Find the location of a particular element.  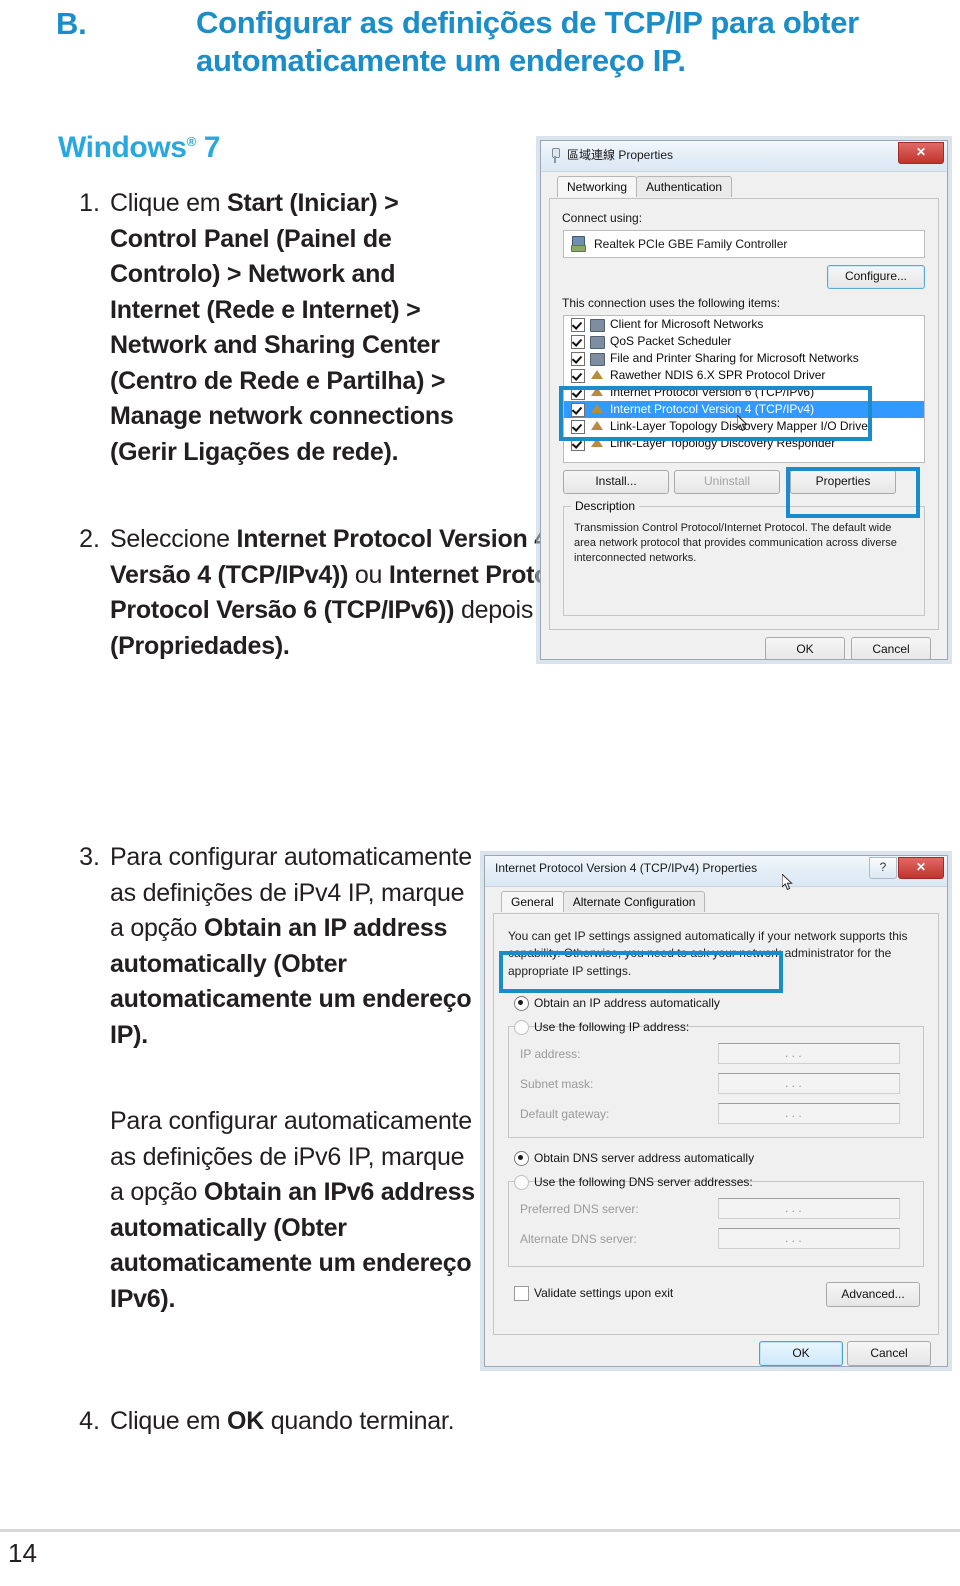

list-item: Rawether NDIS 6.X SPR Protocol Driver is located at coordinates (744, 375).